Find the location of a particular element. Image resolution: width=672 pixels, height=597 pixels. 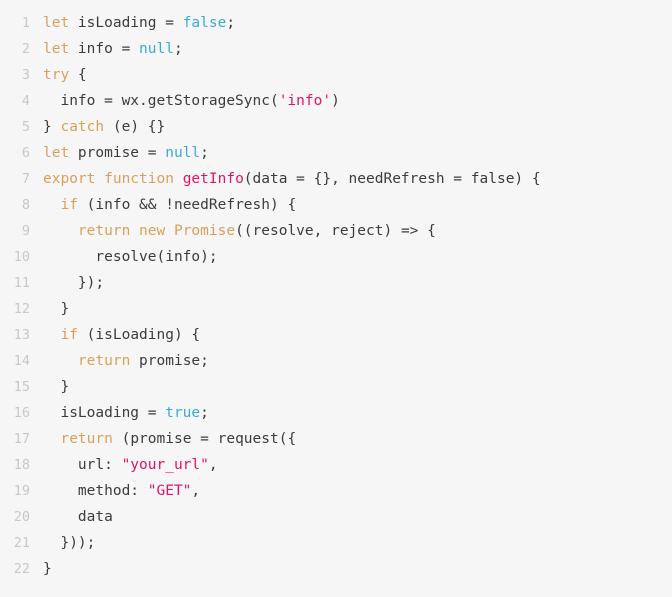

code-token-plain: promise = is located at coordinates (117, 153).